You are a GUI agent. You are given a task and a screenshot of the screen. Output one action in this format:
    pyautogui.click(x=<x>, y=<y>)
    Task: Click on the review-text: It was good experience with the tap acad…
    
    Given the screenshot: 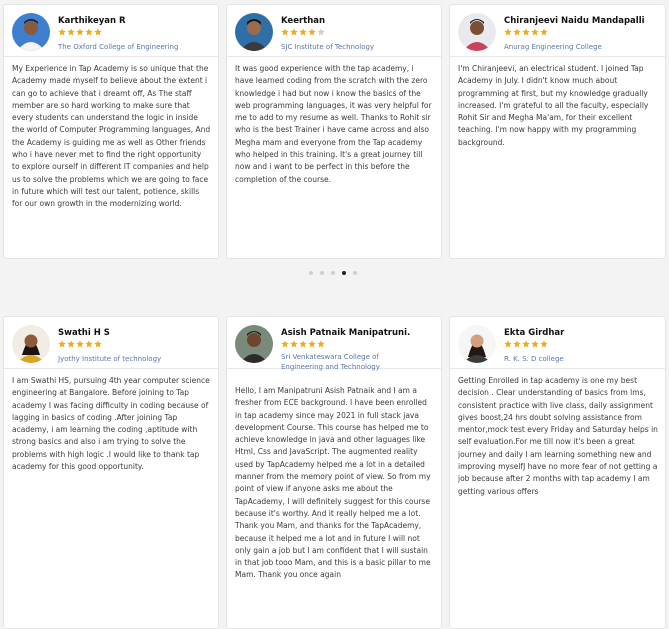 What is the action you would take?
    pyautogui.click(x=333, y=124)
    